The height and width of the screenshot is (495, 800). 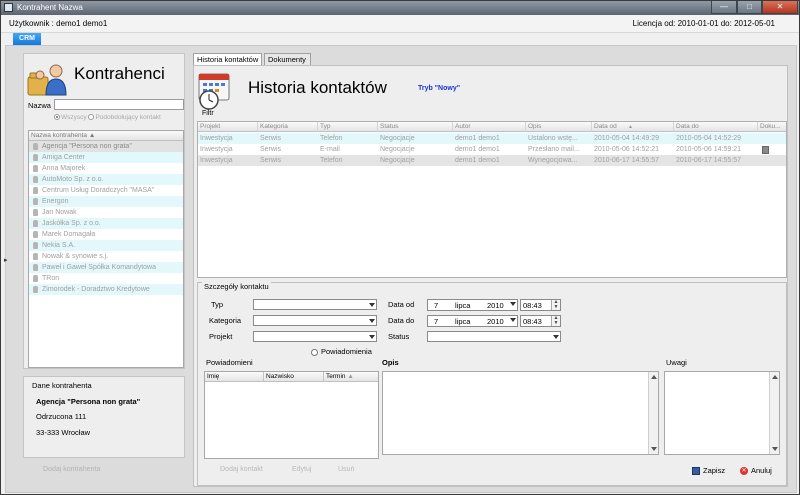 What do you see at coordinates (55, 201) in the screenshot?
I see `contractor-name: Energon` at bounding box center [55, 201].